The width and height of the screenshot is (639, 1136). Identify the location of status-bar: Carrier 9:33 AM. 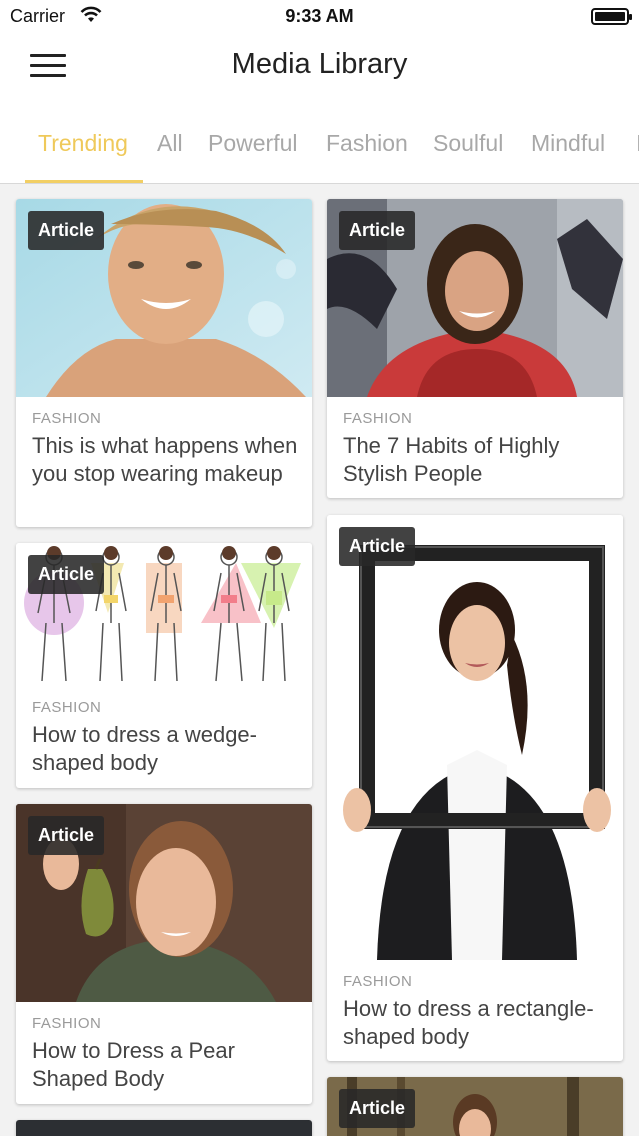
(319, 17).